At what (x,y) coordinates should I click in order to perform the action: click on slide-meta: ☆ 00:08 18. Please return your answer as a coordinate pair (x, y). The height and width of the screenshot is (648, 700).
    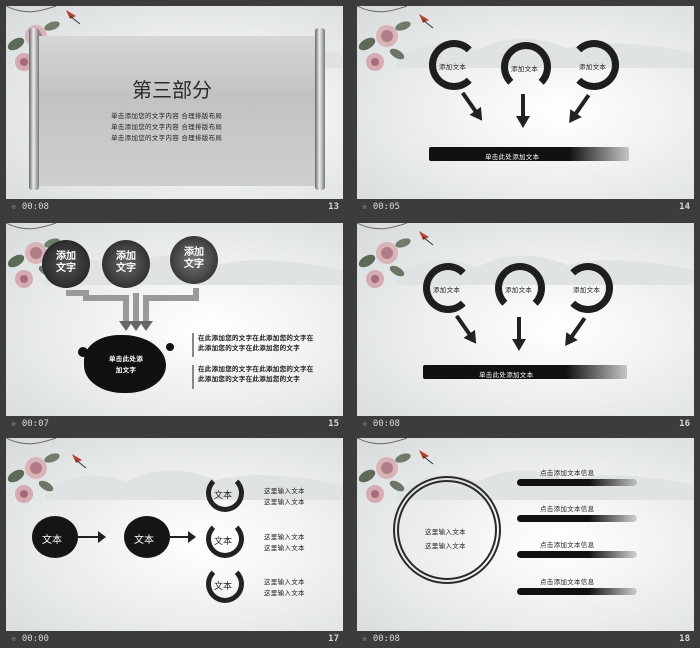
    Looking at the image, I should click on (525, 639).